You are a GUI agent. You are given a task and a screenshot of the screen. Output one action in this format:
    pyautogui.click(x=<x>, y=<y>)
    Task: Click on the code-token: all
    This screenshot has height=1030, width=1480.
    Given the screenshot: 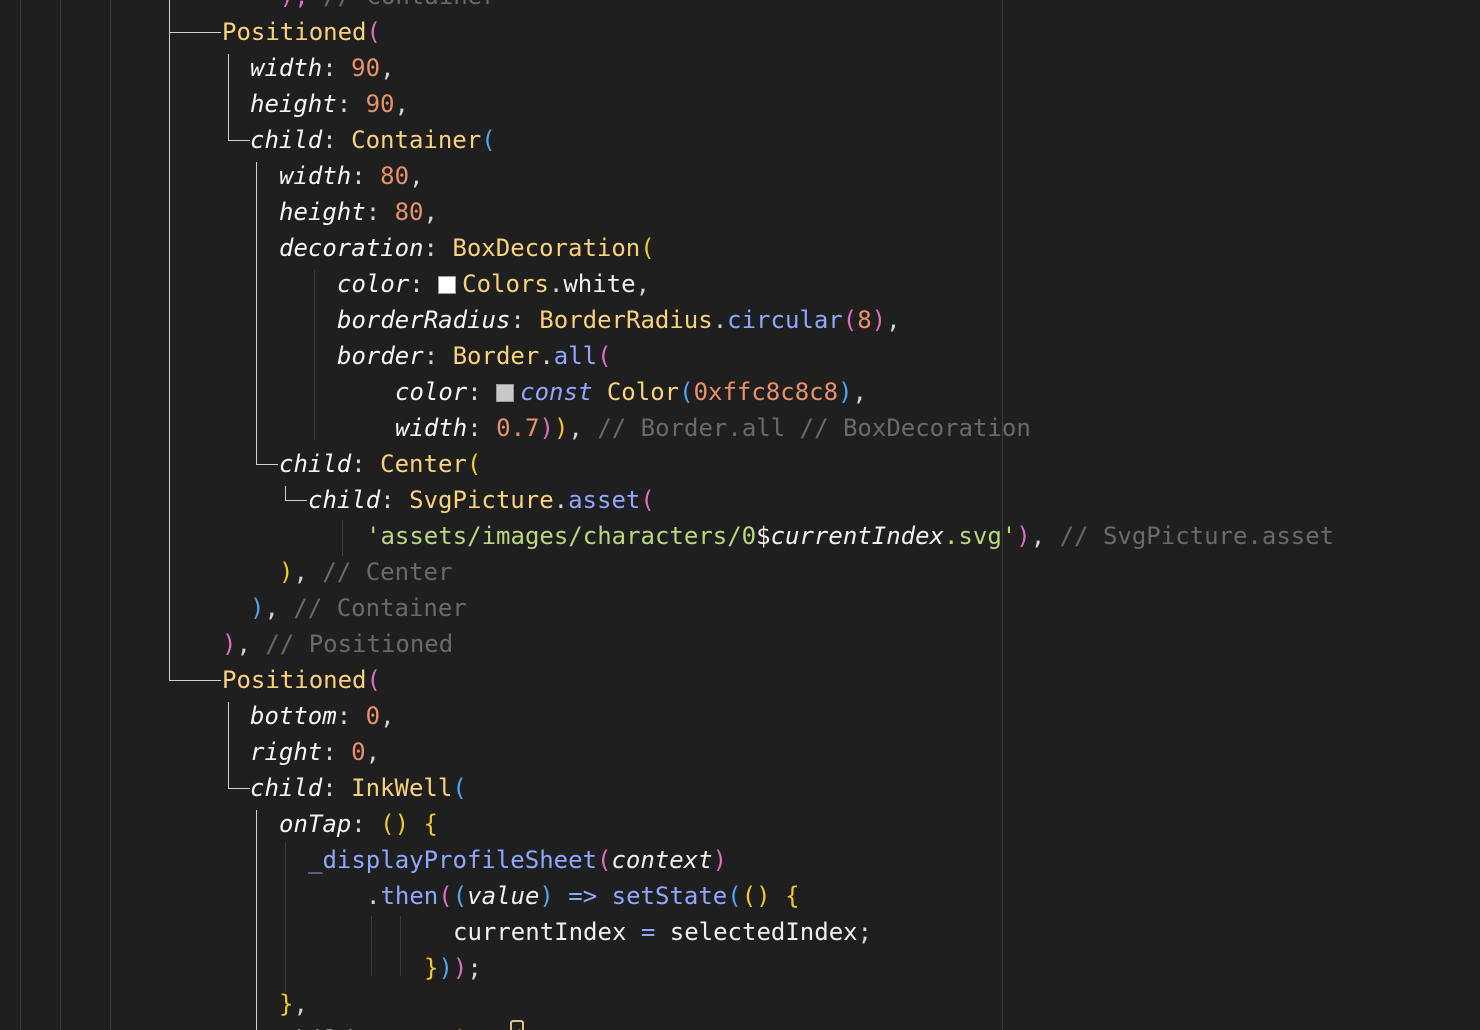 What is the action you would take?
    pyautogui.click(x=575, y=356)
    